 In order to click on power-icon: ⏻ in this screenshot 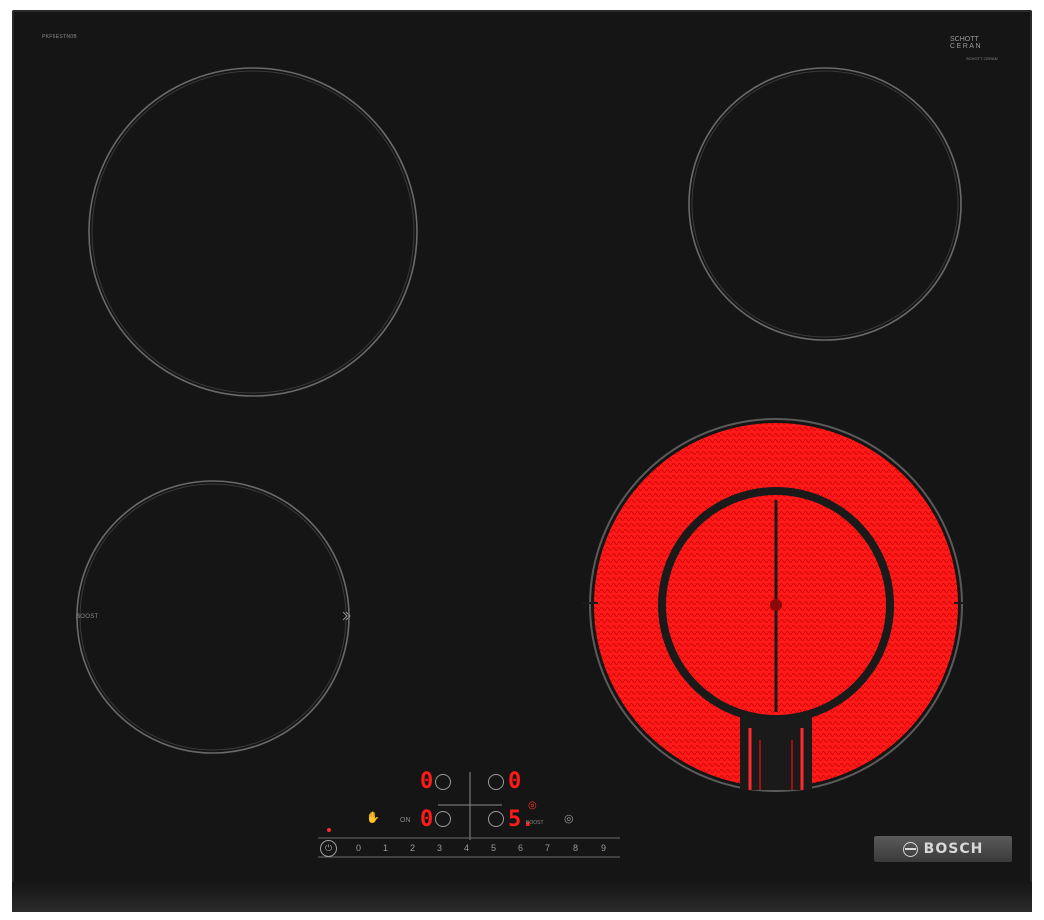, I will do `click(328, 848)`.